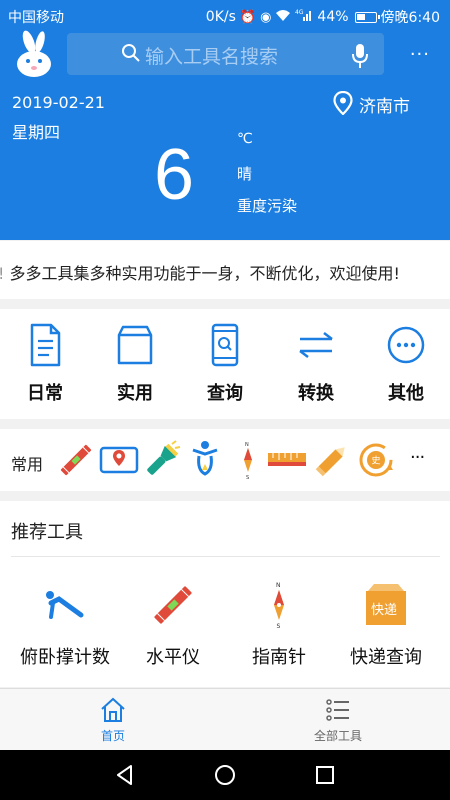  I want to click on location-pin-icon, so click(343, 103).